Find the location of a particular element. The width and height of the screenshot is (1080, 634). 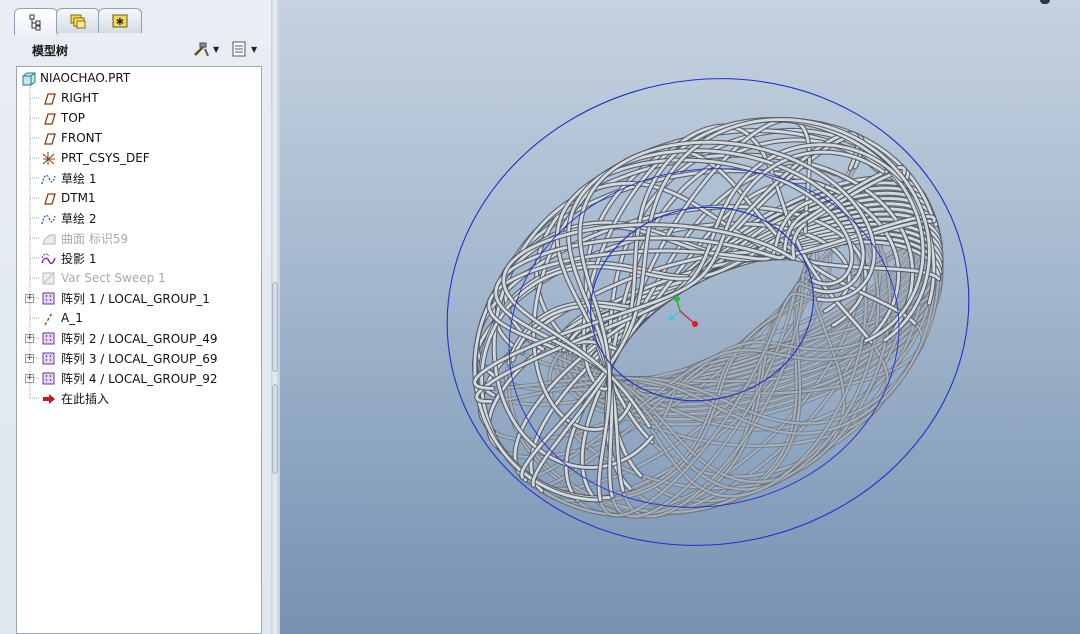

show-menu-button: ▼ is located at coordinates (243, 49).